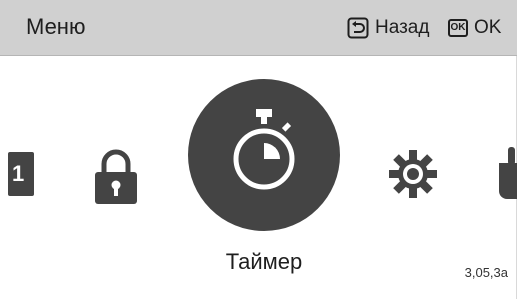 The width and height of the screenshot is (517, 299). What do you see at coordinates (488, 27) in the screenshot?
I see `ok-label: OK` at bounding box center [488, 27].